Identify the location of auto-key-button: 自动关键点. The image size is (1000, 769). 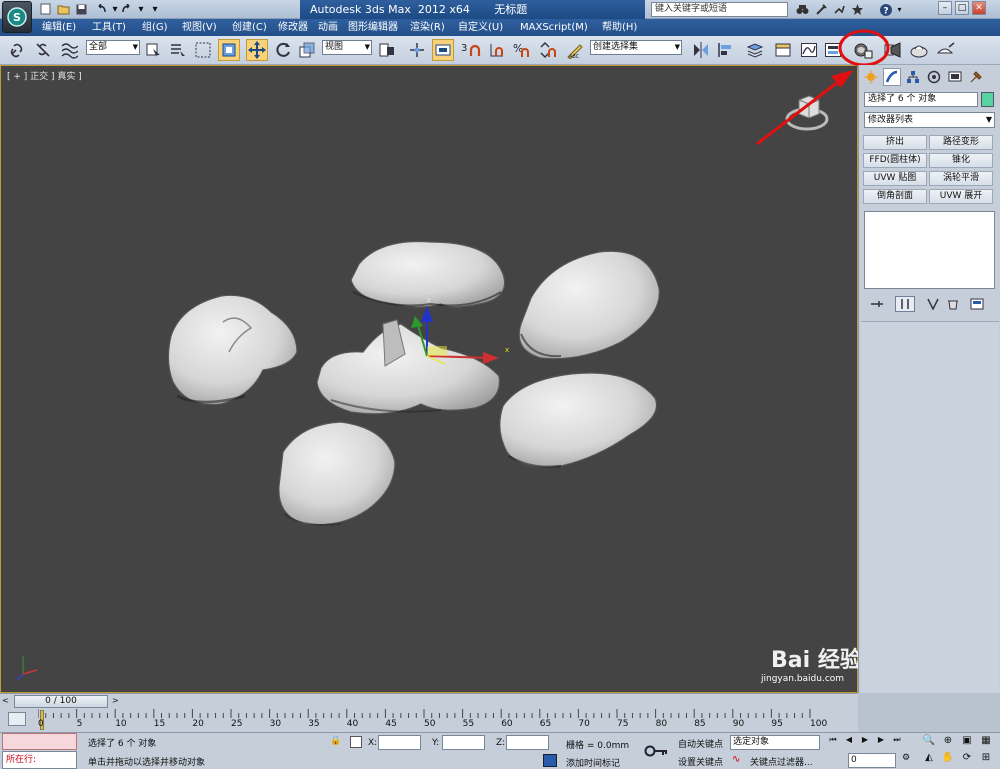
(700, 743).